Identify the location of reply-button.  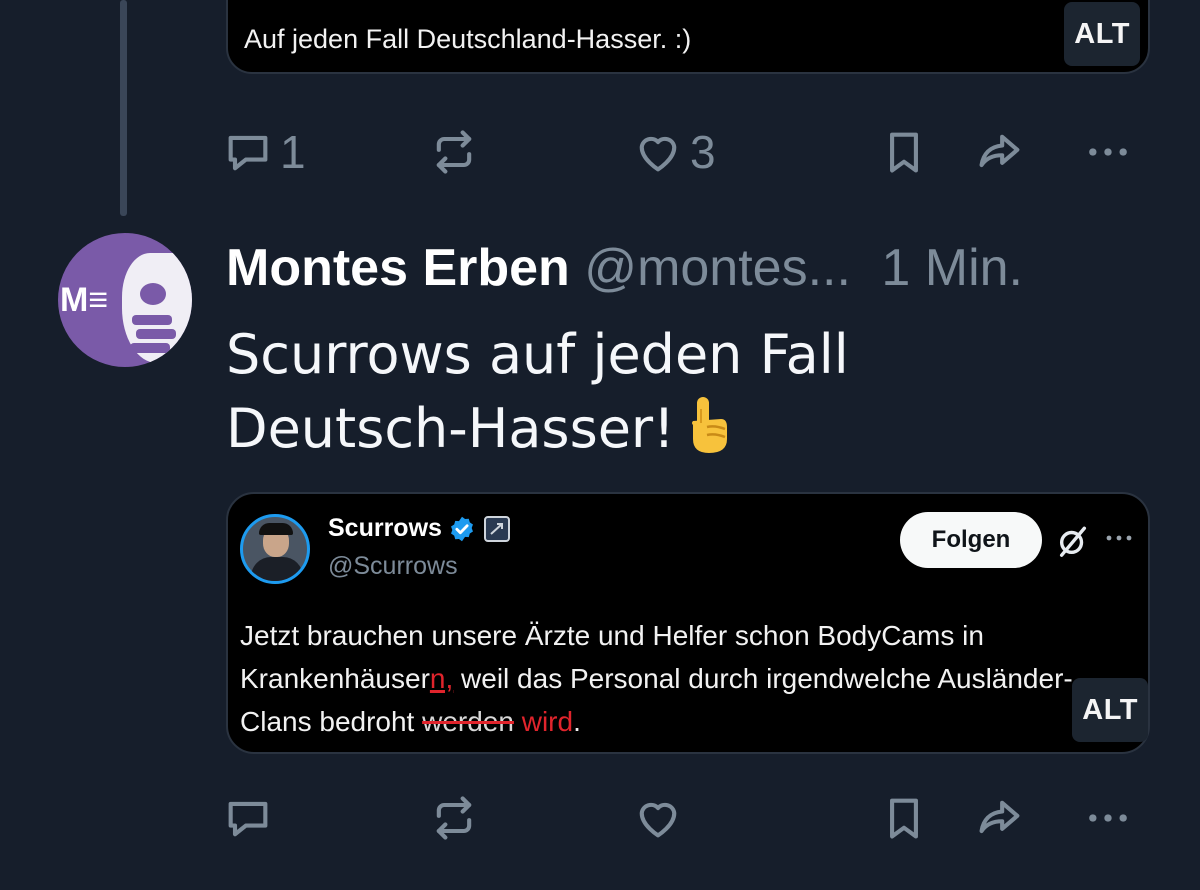
(248, 818).